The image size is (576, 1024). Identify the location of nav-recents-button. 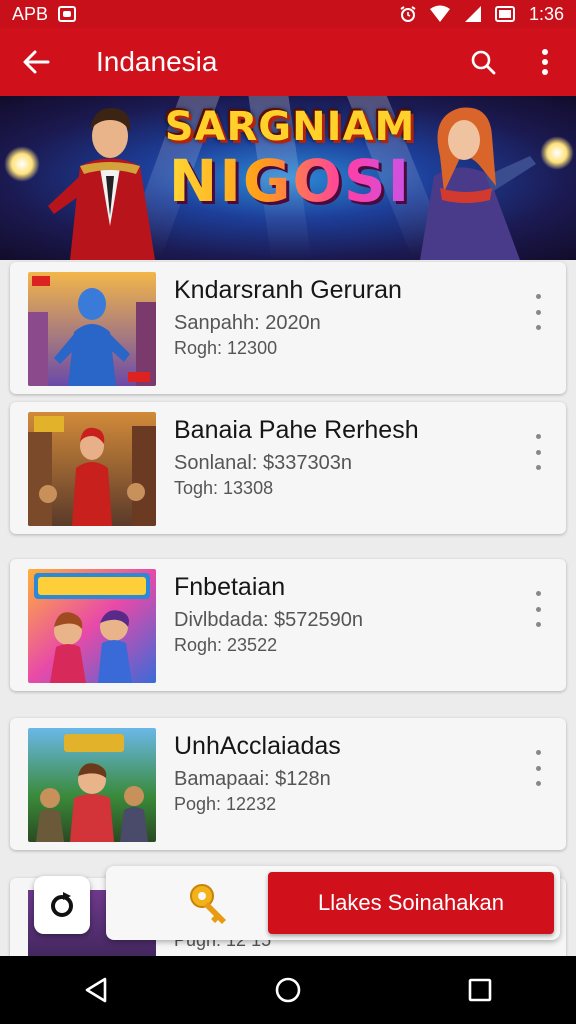
(480, 990).